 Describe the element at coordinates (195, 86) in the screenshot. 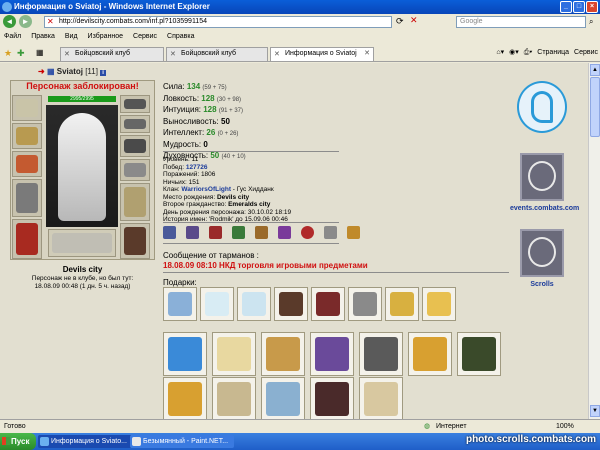

I see `stat-row: Сила: 134 (59 + 75)` at that location.